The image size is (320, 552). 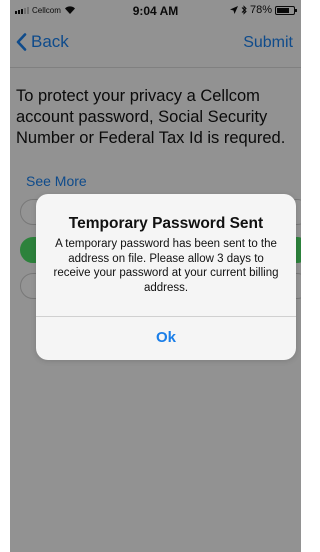 What do you see at coordinates (166, 338) in the screenshot?
I see `ok-button: Ok` at bounding box center [166, 338].